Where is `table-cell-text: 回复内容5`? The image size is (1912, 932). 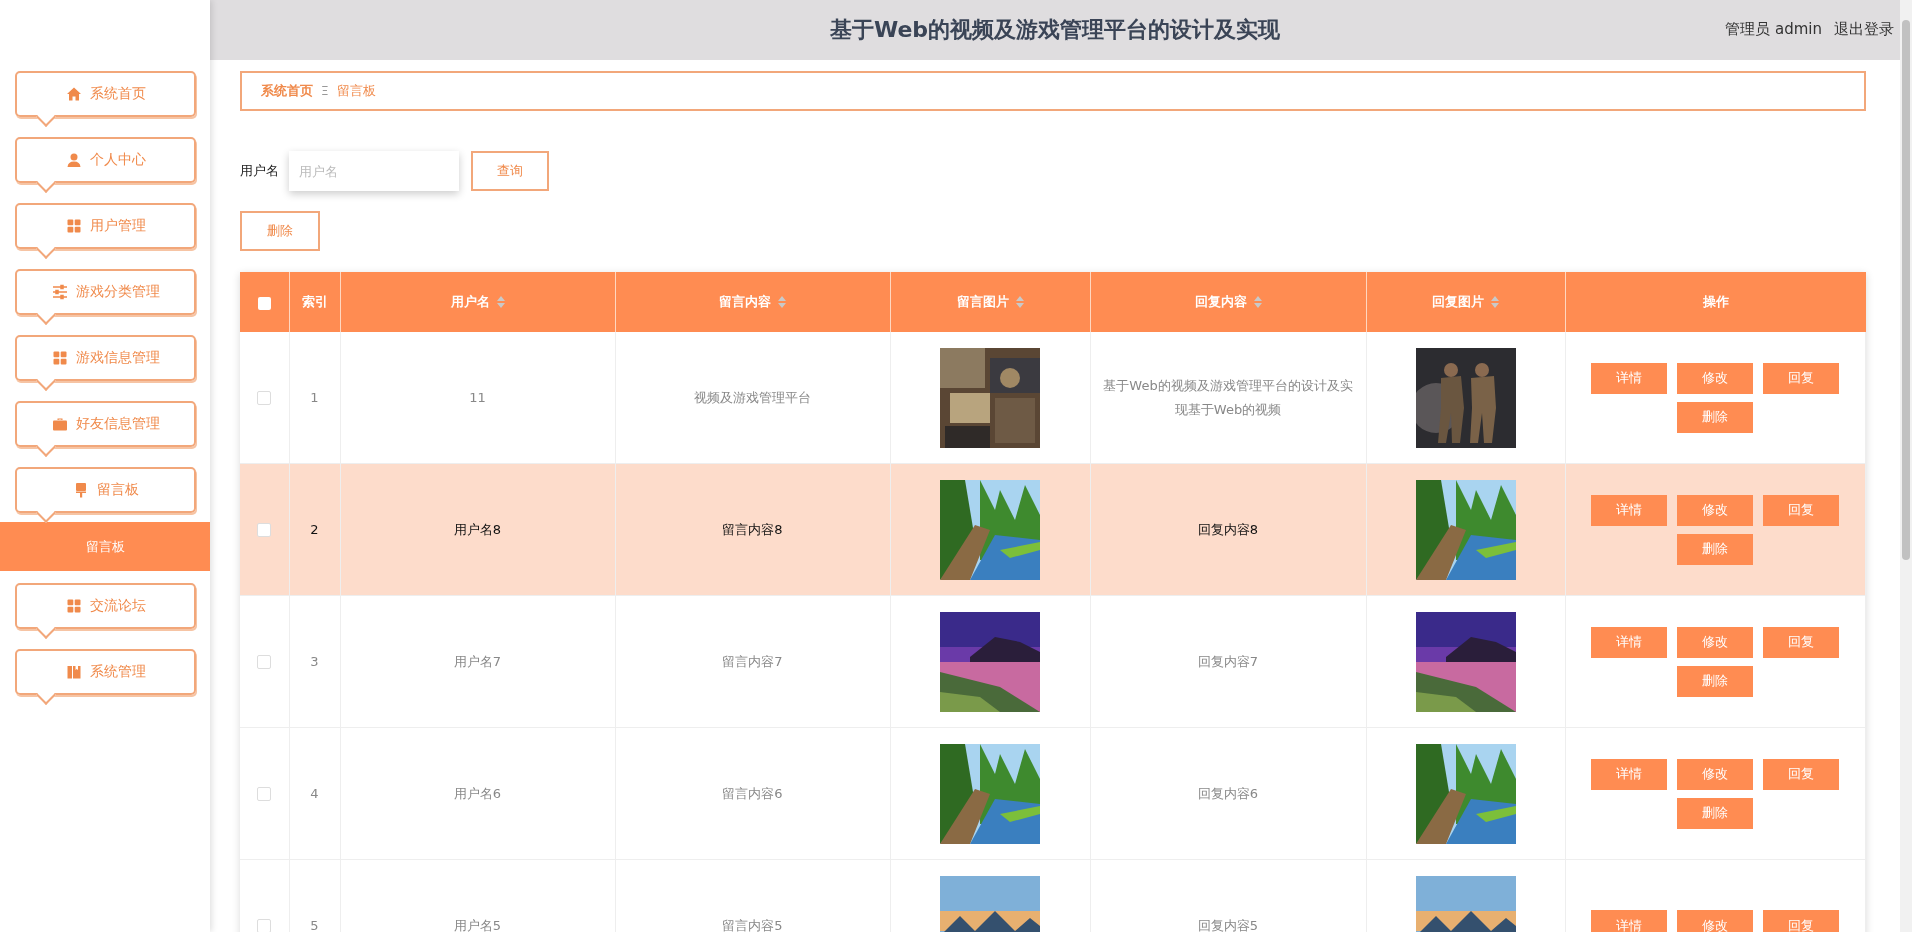
table-cell-text: 回复内容5 is located at coordinates (1228, 924).